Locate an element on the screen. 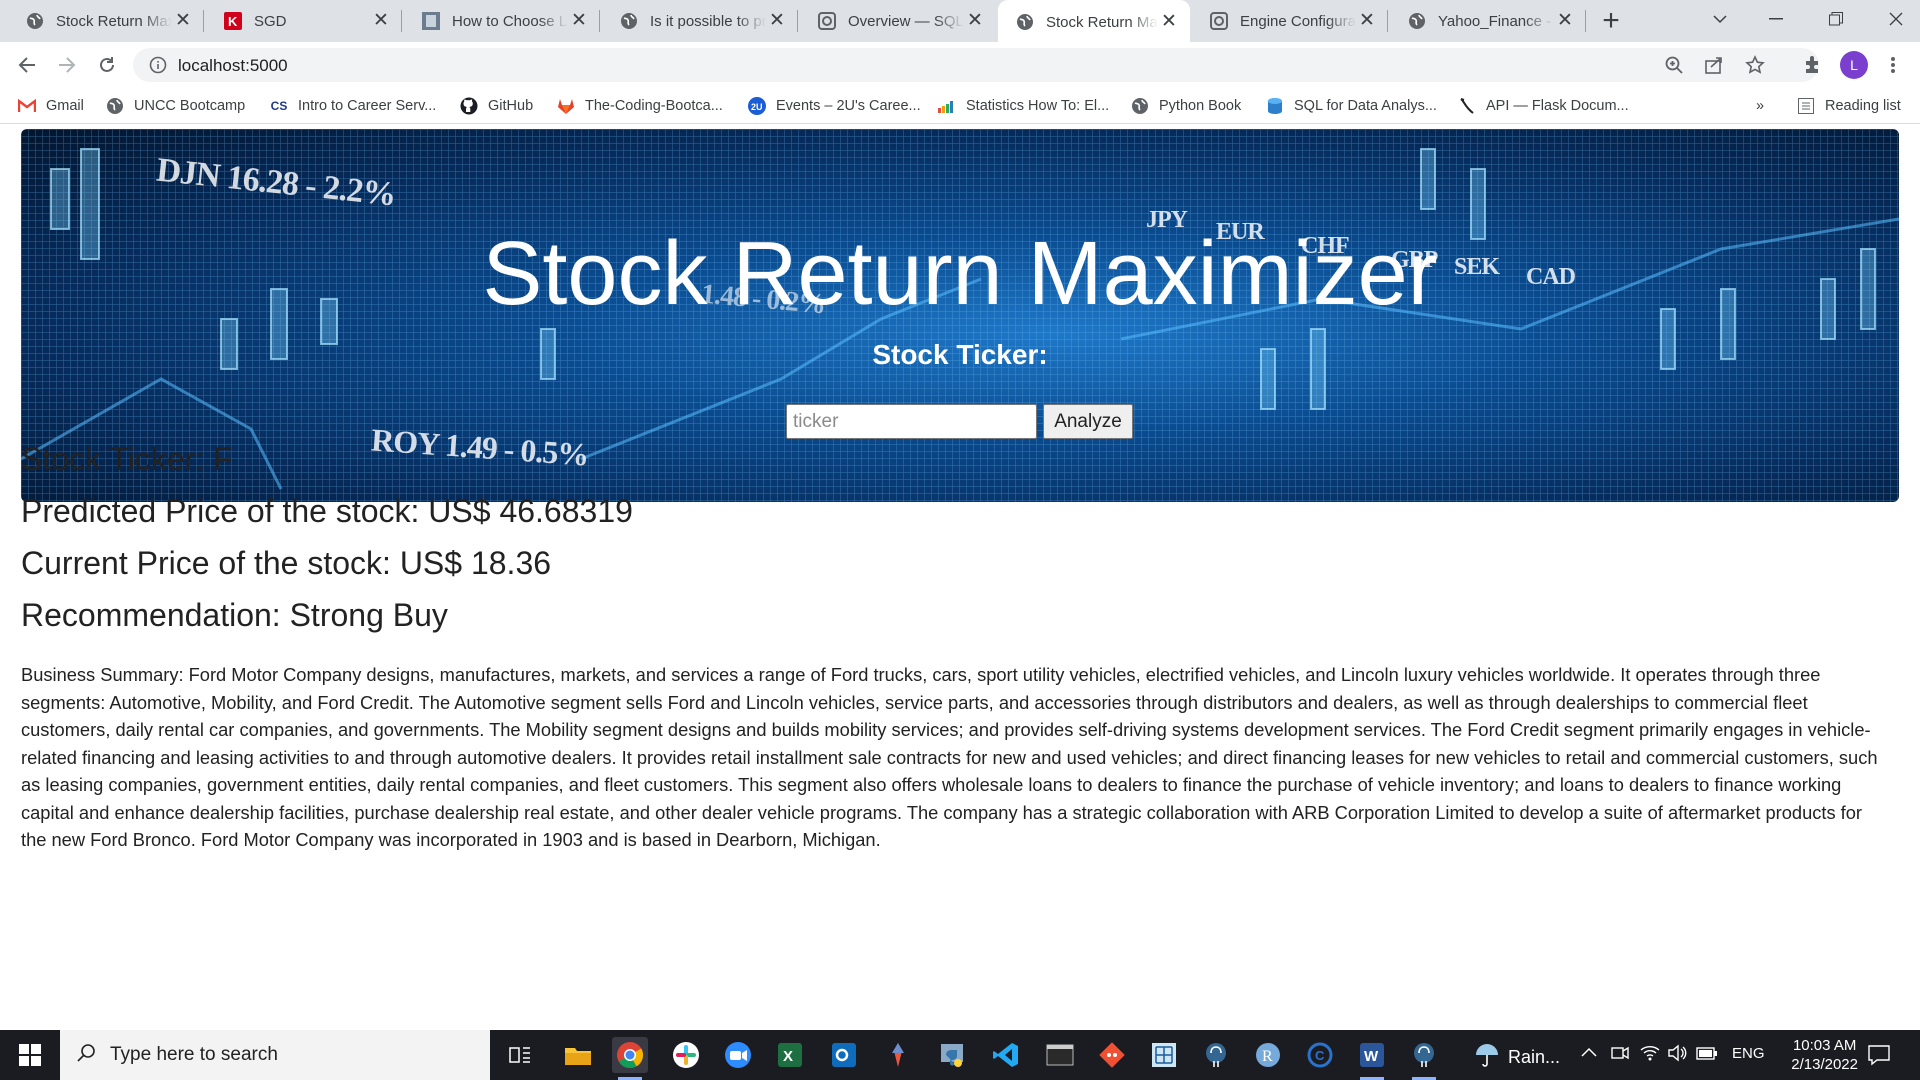 This screenshot has height=1080, width=1920. flask-icon is located at coordinates (1467, 106).